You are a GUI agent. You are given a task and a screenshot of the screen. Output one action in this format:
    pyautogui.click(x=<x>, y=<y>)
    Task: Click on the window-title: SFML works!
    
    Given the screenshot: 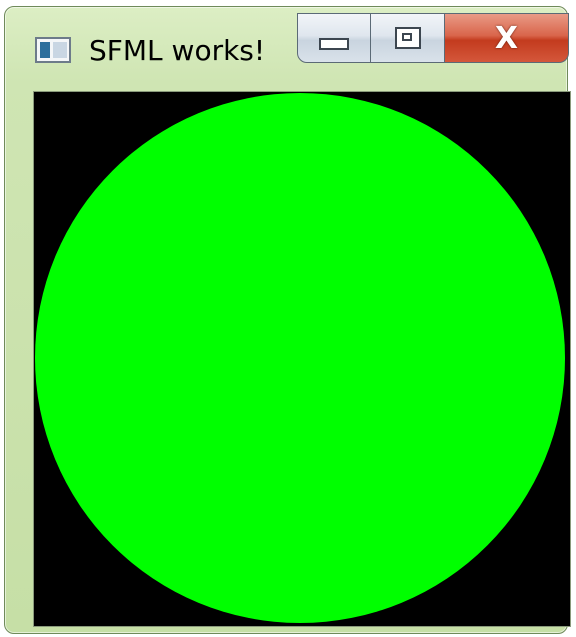 What is the action you would take?
    pyautogui.click(x=177, y=50)
    